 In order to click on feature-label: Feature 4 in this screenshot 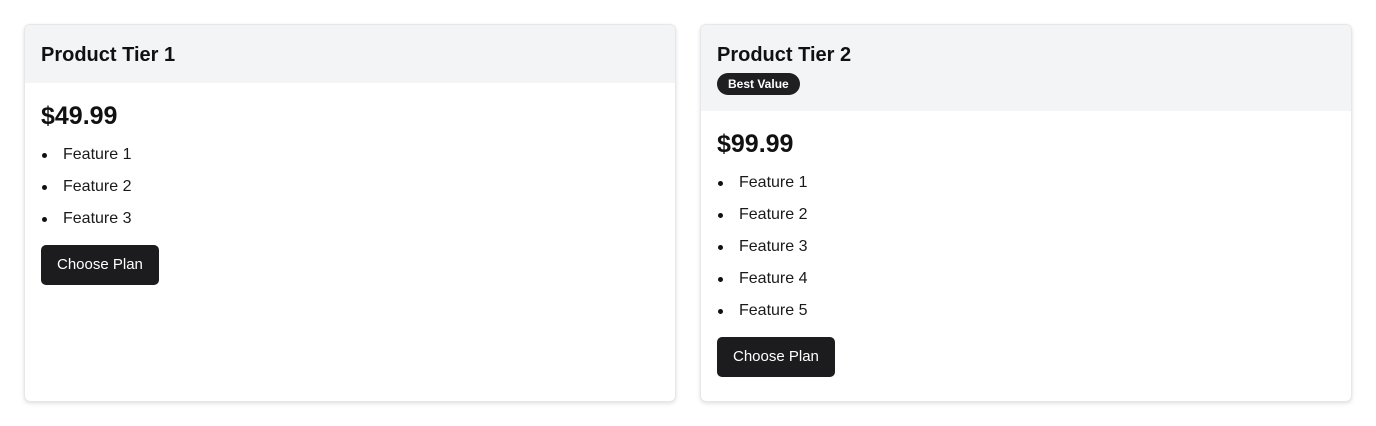, I will do `click(773, 278)`.